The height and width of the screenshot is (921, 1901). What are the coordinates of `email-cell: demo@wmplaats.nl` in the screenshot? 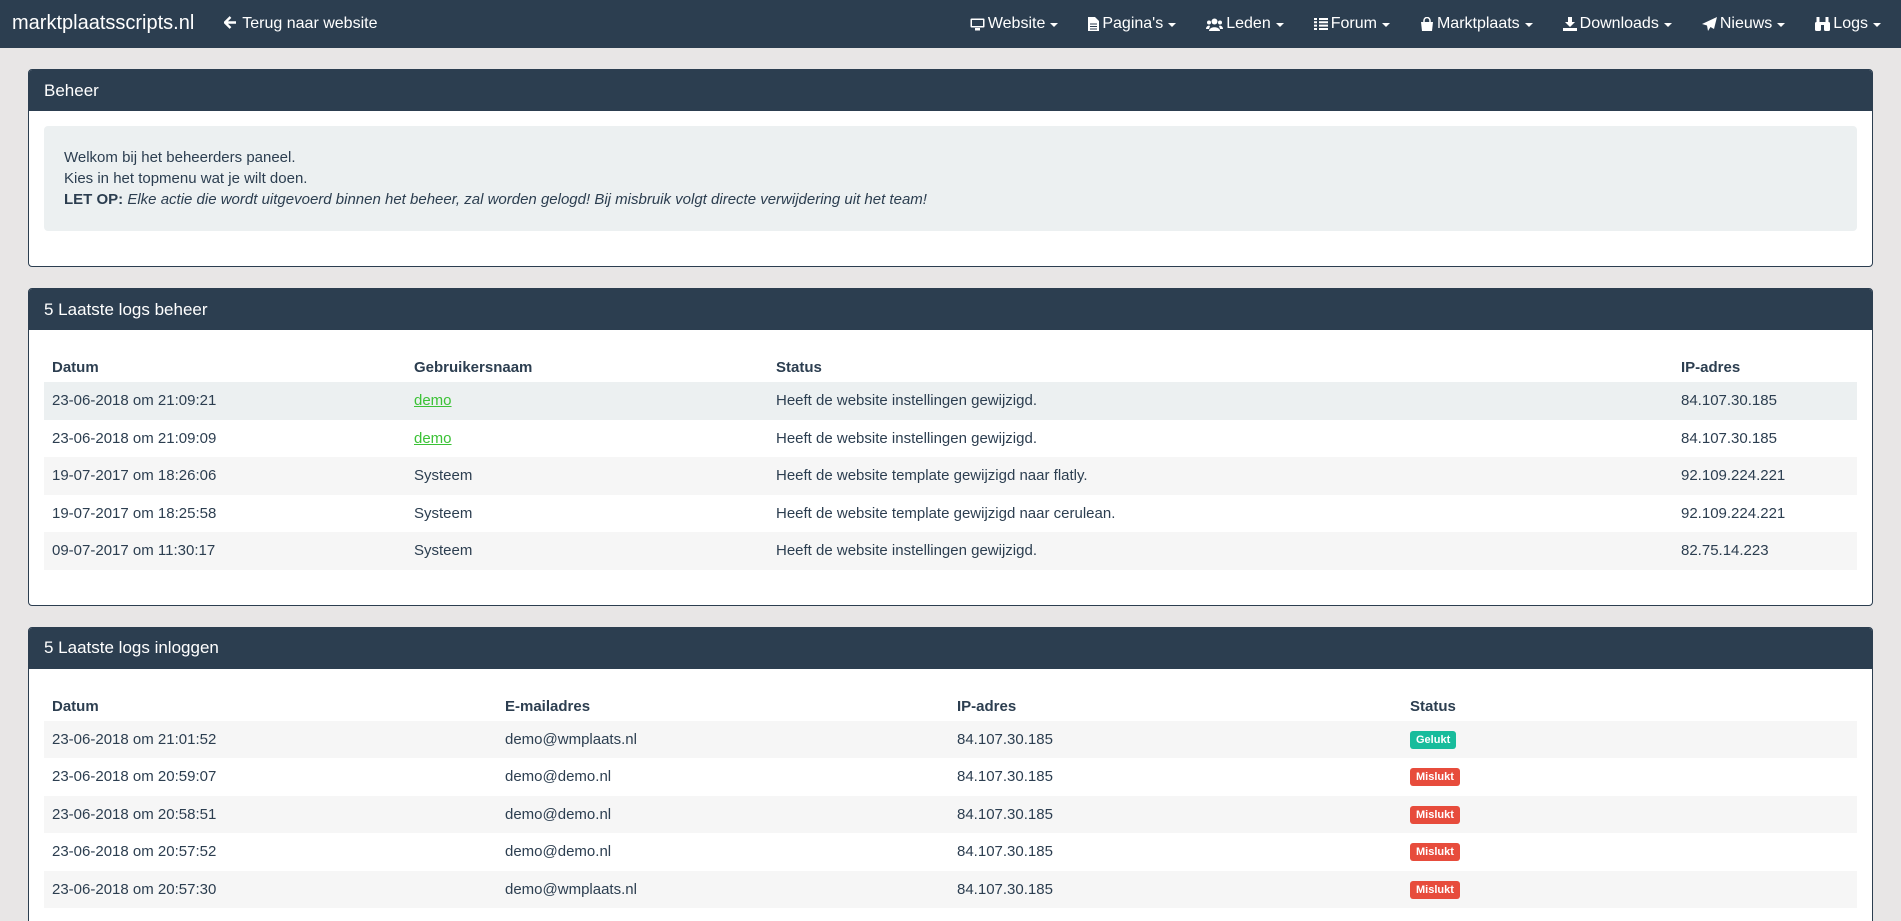 It's located at (571, 889).